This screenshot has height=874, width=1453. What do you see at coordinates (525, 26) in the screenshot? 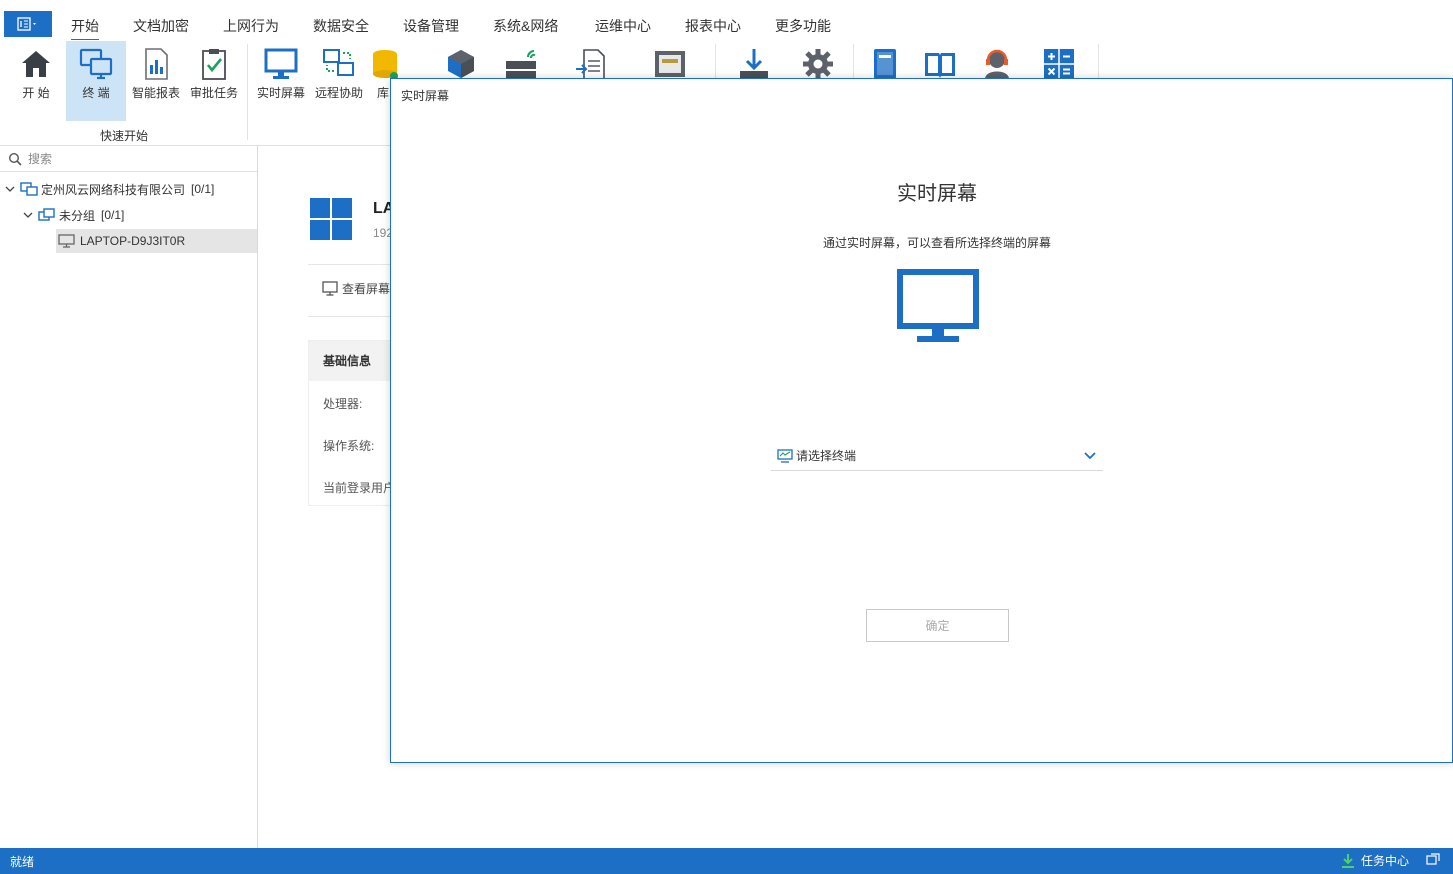
I see `tab-system-network: 系统&网络` at bounding box center [525, 26].